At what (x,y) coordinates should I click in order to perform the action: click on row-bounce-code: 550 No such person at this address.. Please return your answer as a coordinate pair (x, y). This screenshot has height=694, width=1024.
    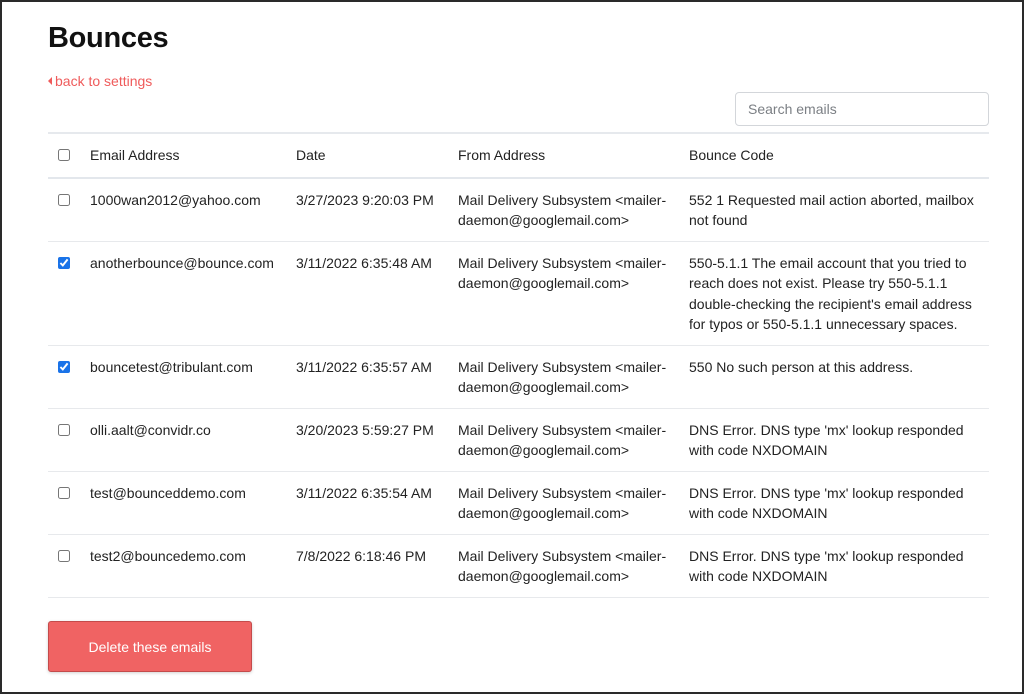
    Looking at the image, I should click on (801, 366).